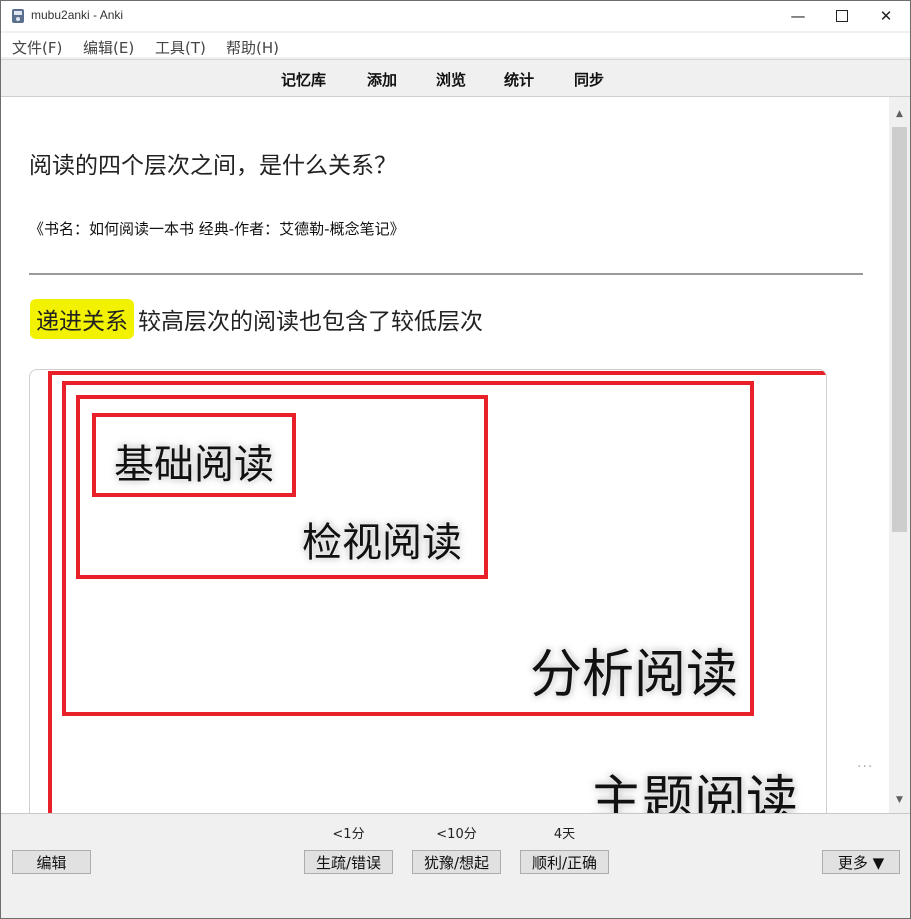 This screenshot has height=919, width=911. I want to click on reviewer-bottom-bar: 编辑 <1分 <10分 4天 生疏/错误 犹豫/想起 顺利/正确 更多 ▼, so click(455, 865).